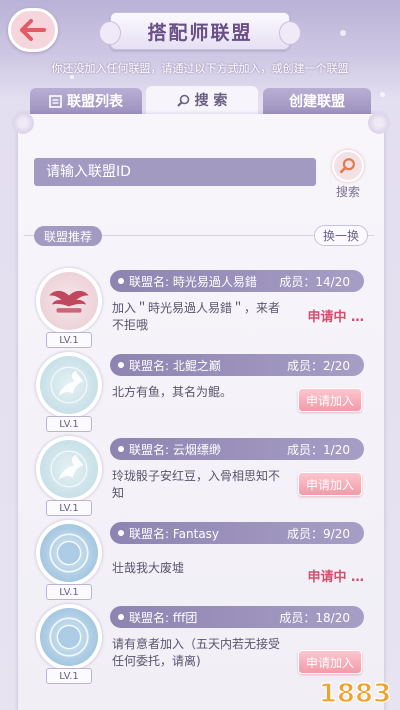 This screenshot has height=710, width=400. Describe the element at coordinates (196, 484) in the screenshot. I see `alliance-motto: 玲珑骰子安红豆，入骨相思知不知` at that location.